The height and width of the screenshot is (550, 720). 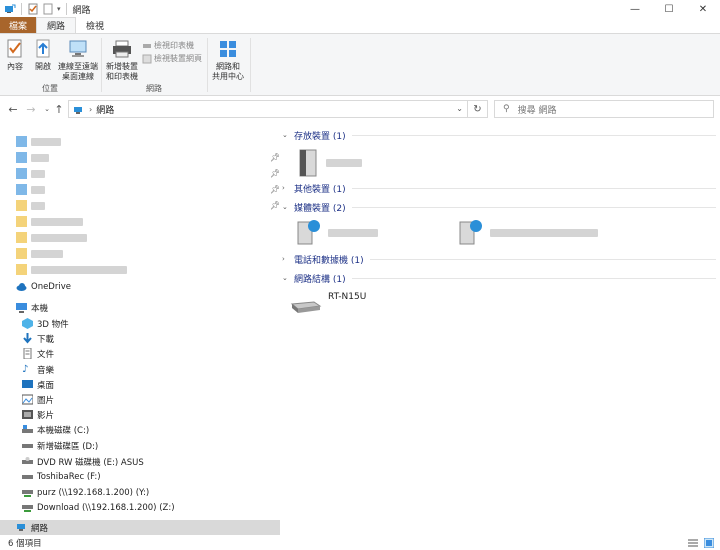 I want to click on refresh-icon: ↻, so click(x=477, y=109).